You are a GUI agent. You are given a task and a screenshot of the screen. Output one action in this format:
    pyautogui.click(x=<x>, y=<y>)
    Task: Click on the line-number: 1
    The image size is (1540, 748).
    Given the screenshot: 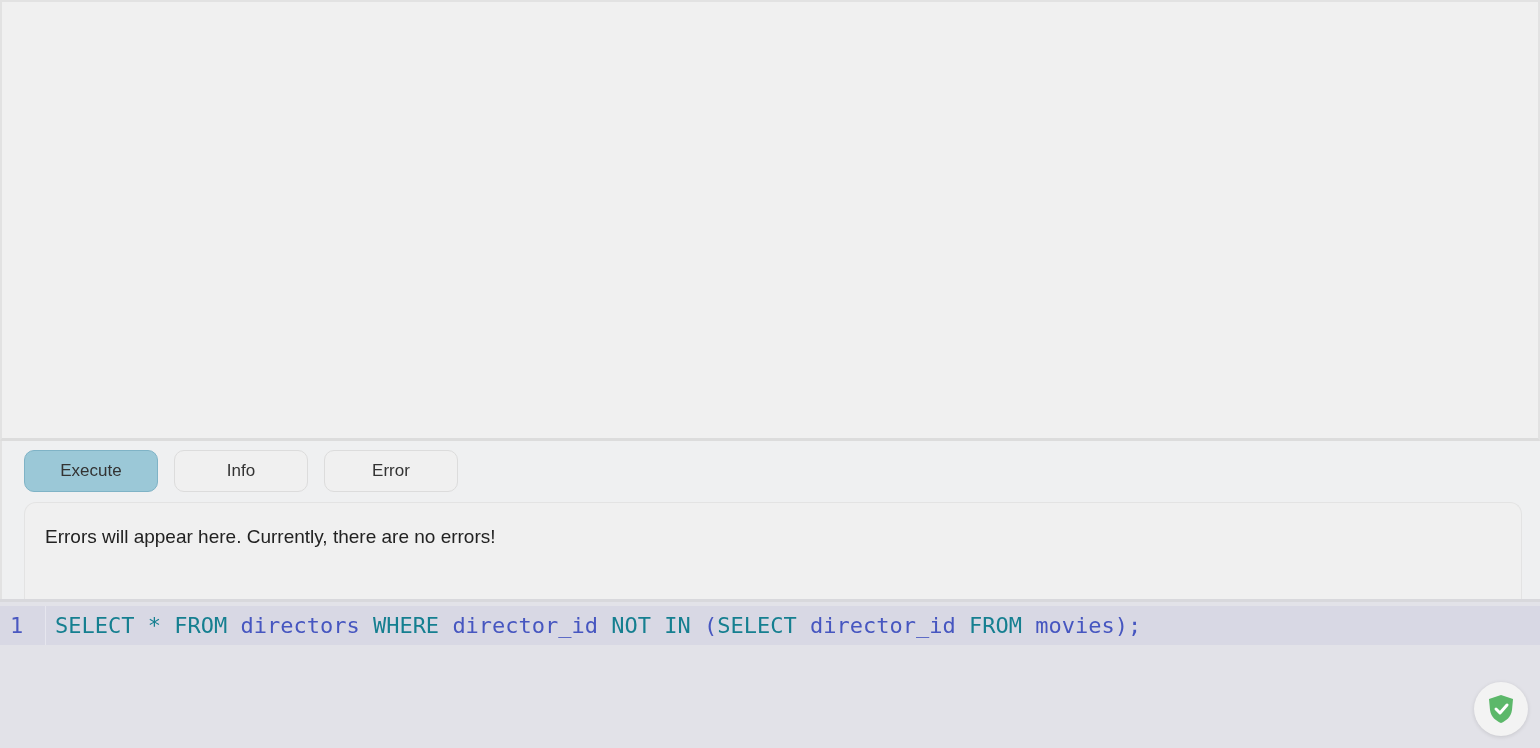 What is the action you would take?
    pyautogui.click(x=23, y=625)
    